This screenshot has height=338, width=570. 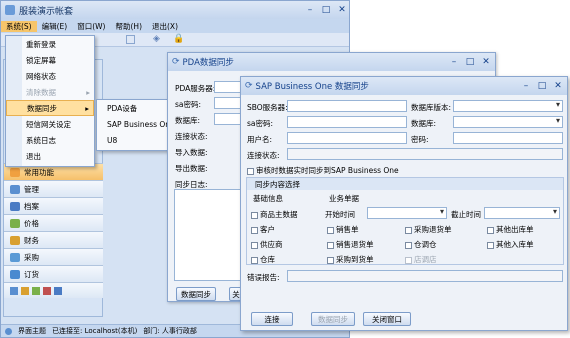 What do you see at coordinates (279, 214) in the screenshot?
I see `checkbox-label: 商品主数据` at bounding box center [279, 214].